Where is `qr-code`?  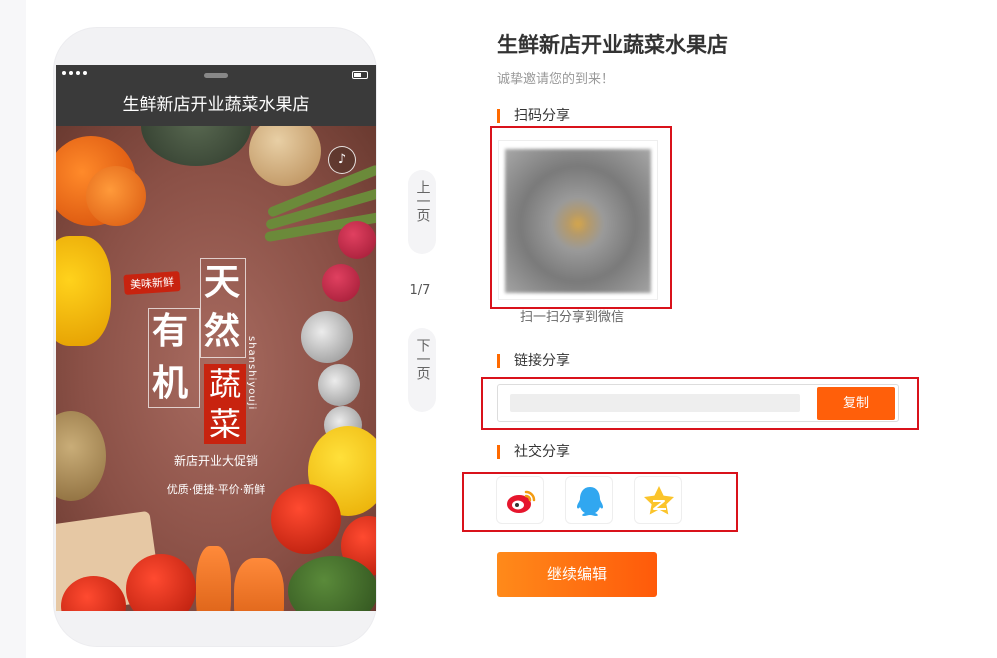
qr-code is located at coordinates (578, 220).